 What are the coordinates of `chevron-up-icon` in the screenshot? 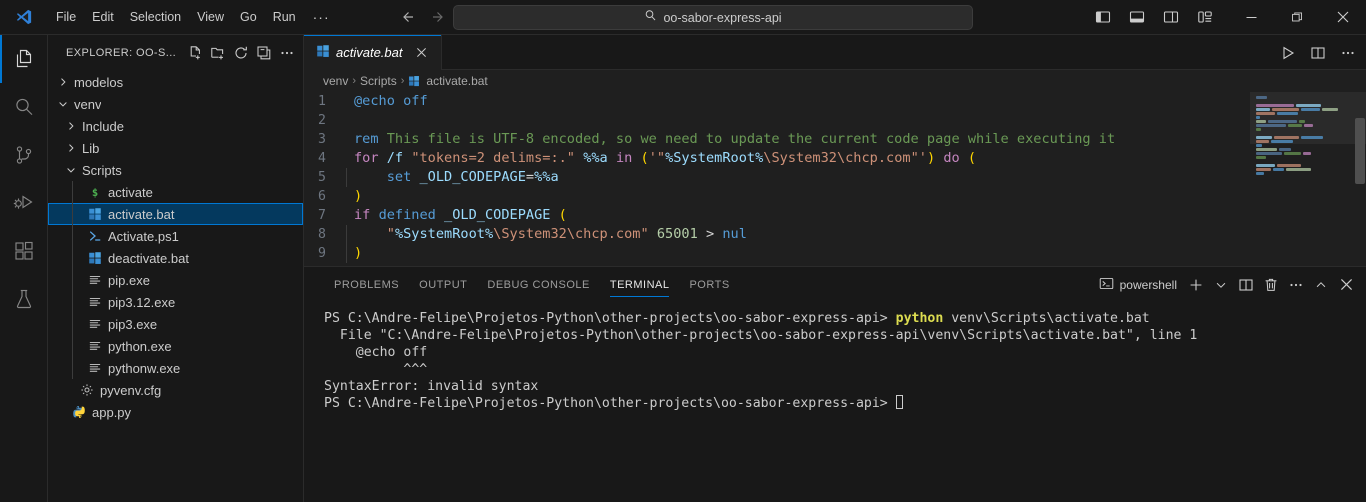 It's located at (1321, 285).